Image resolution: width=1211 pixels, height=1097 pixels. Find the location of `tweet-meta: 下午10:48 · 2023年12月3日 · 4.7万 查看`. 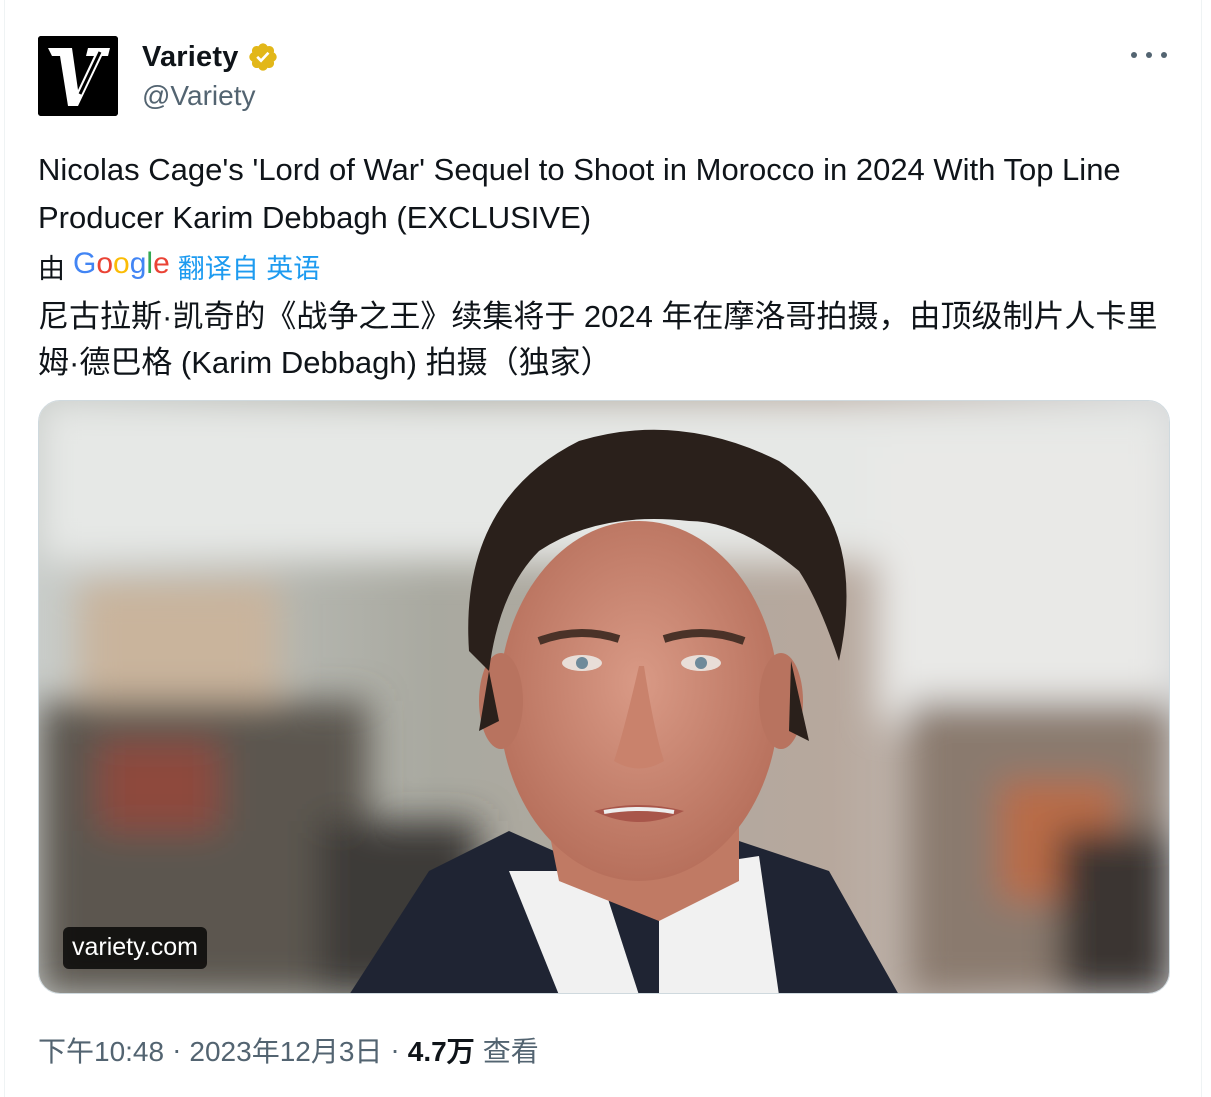

tweet-meta: 下午10:48 · 2023年12月3日 · 4.7万 查看 is located at coordinates (288, 1050).